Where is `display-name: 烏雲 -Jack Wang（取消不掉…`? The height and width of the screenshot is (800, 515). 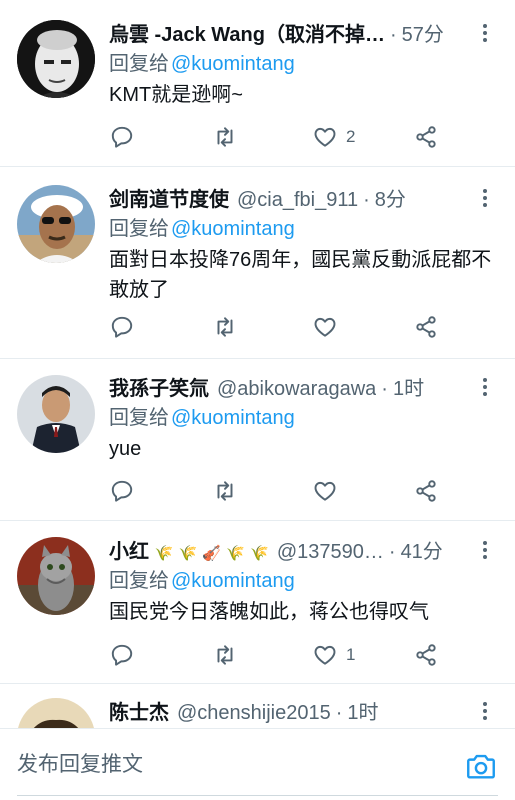
display-name: 烏雲 -Jack Wang（取消不掉… is located at coordinates (247, 32).